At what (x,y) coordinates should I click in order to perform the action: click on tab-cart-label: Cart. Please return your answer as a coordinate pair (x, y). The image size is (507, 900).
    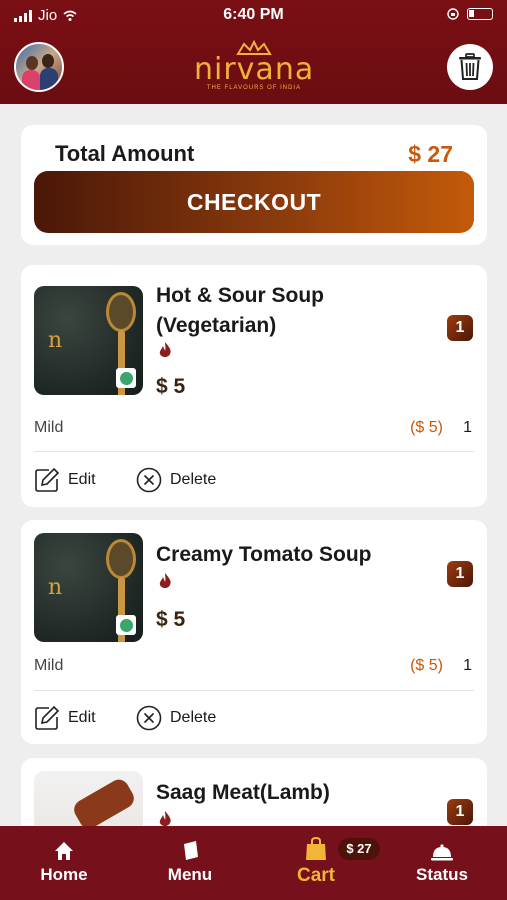
    Looking at the image, I should click on (315, 875).